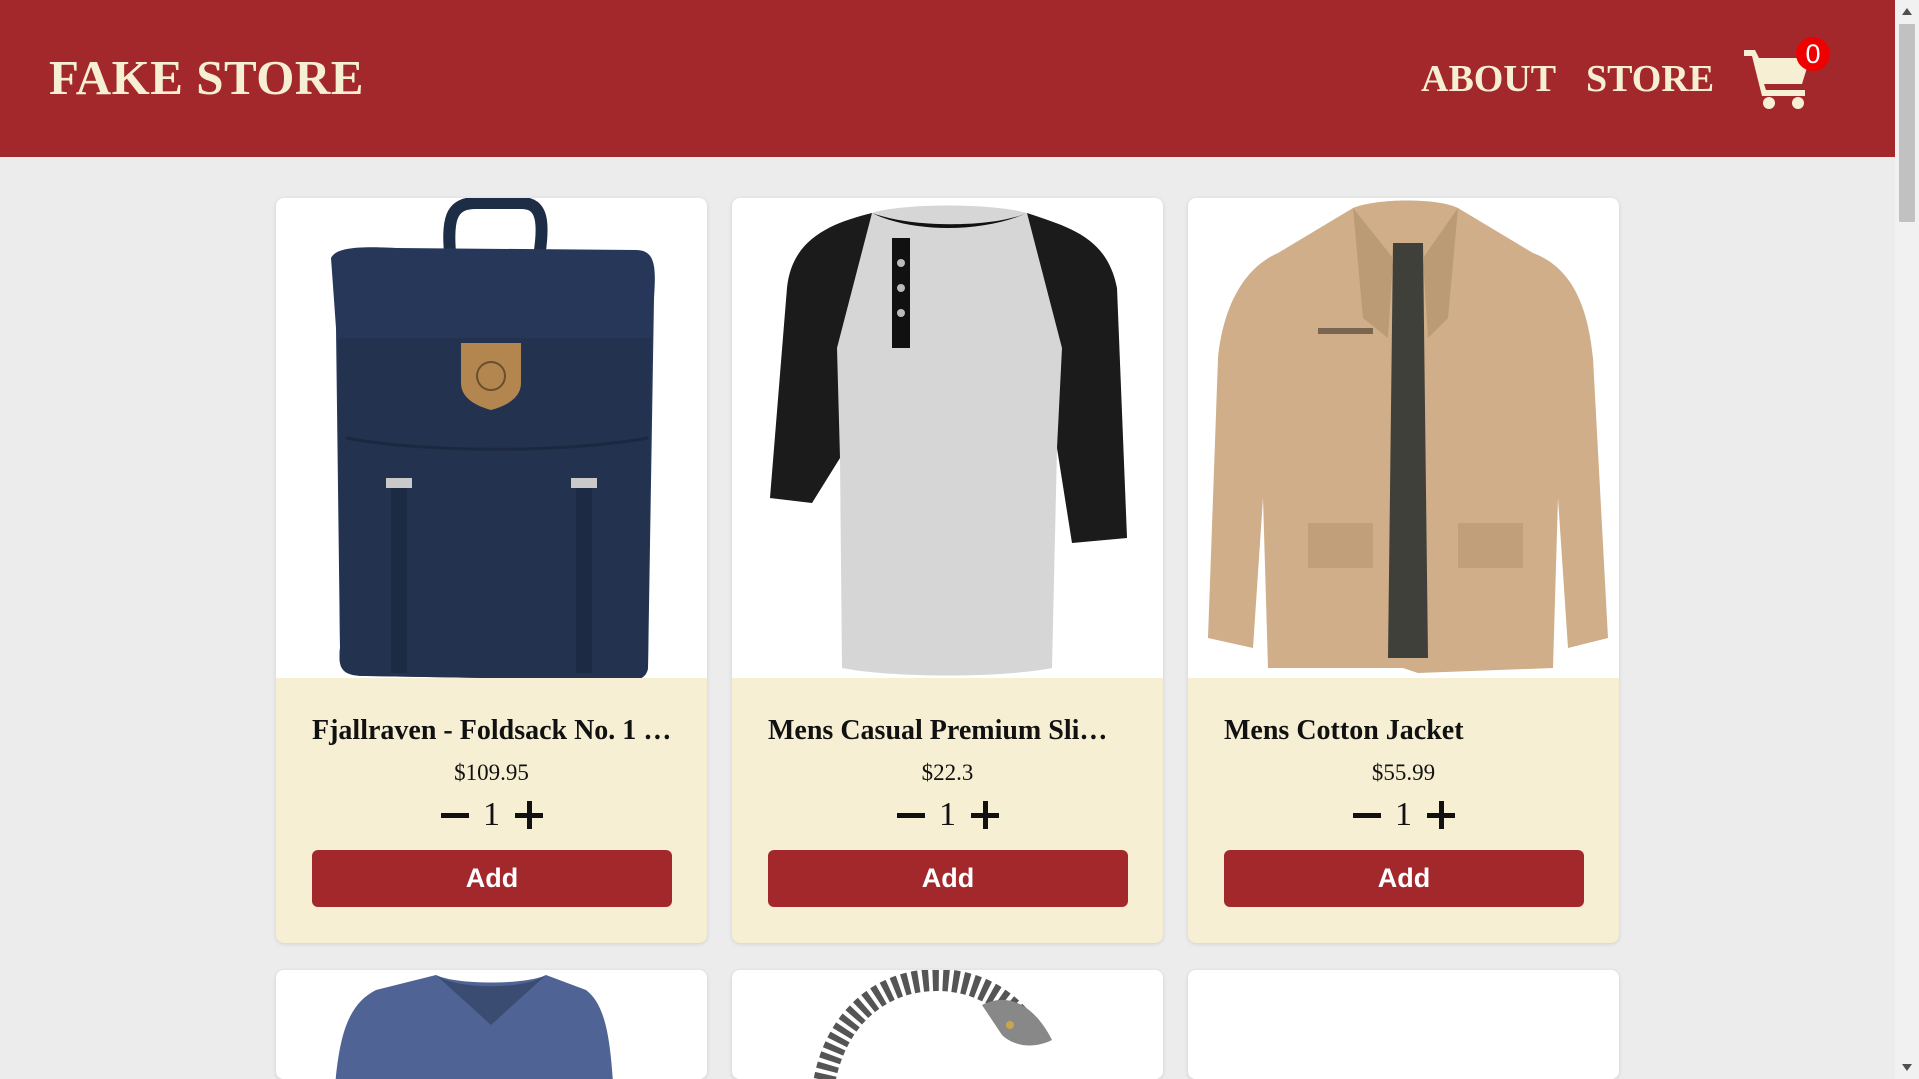  What do you see at coordinates (947, 772) in the screenshot?
I see `product-price: $22.3` at bounding box center [947, 772].